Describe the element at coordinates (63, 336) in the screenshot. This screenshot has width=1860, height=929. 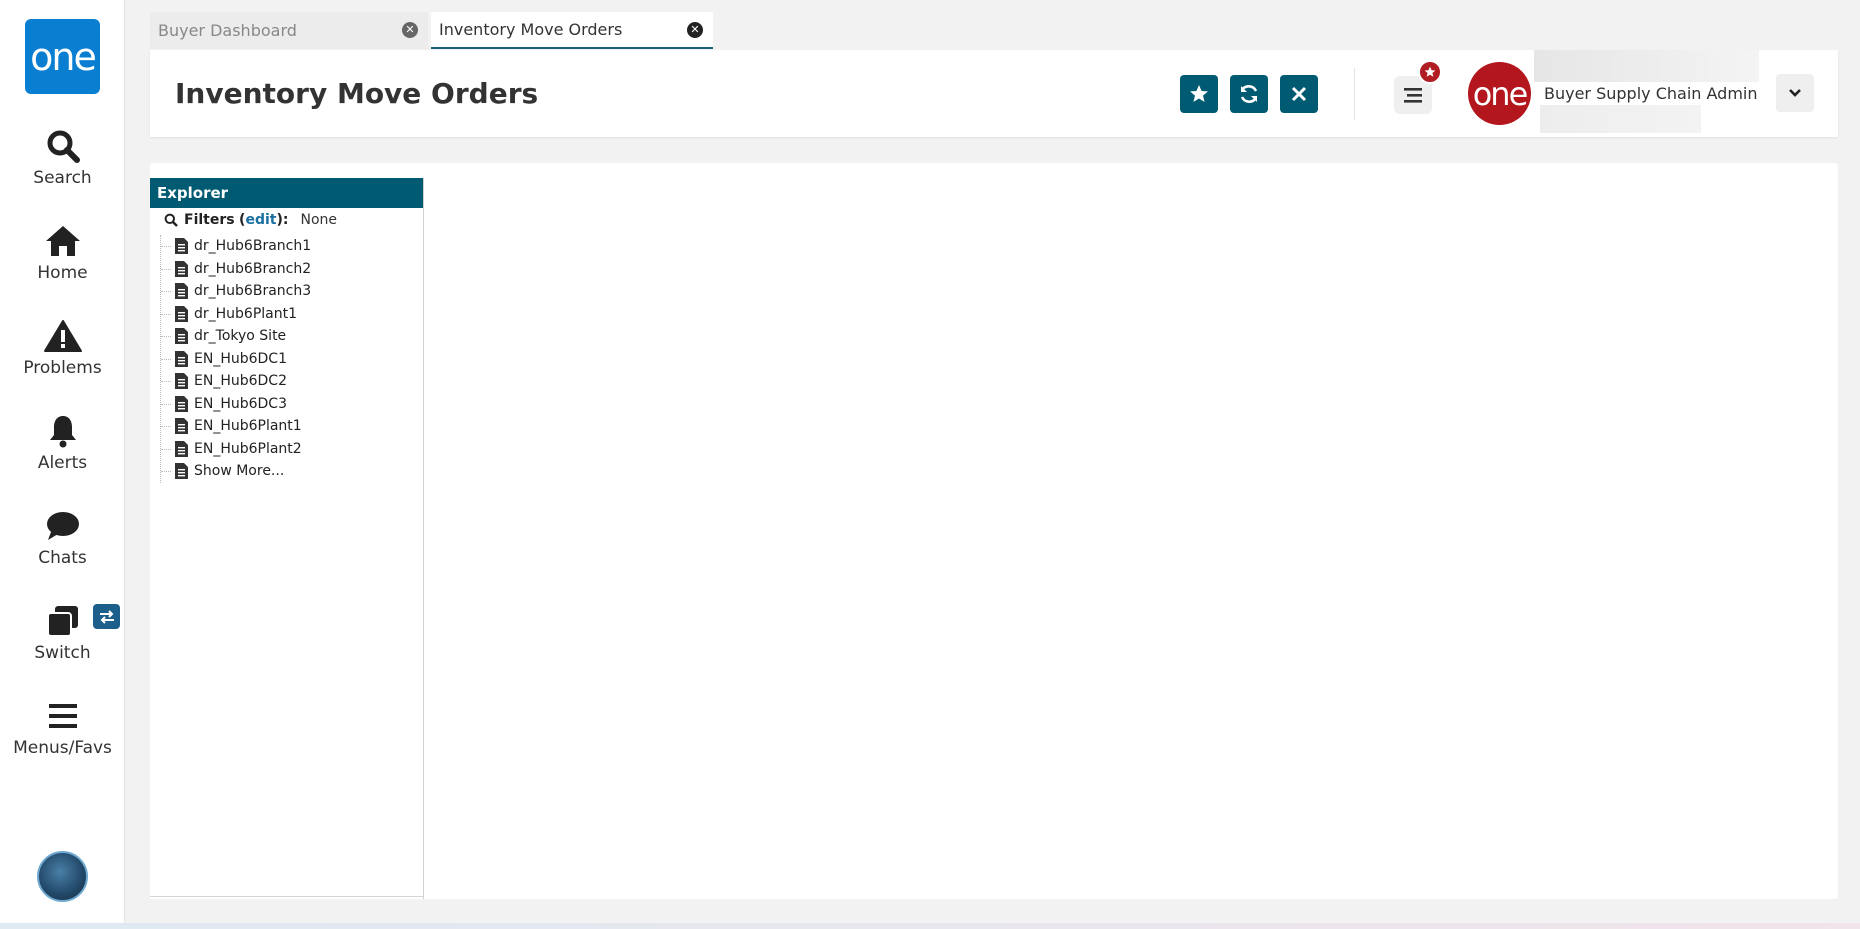
I see `warning-icon` at that location.